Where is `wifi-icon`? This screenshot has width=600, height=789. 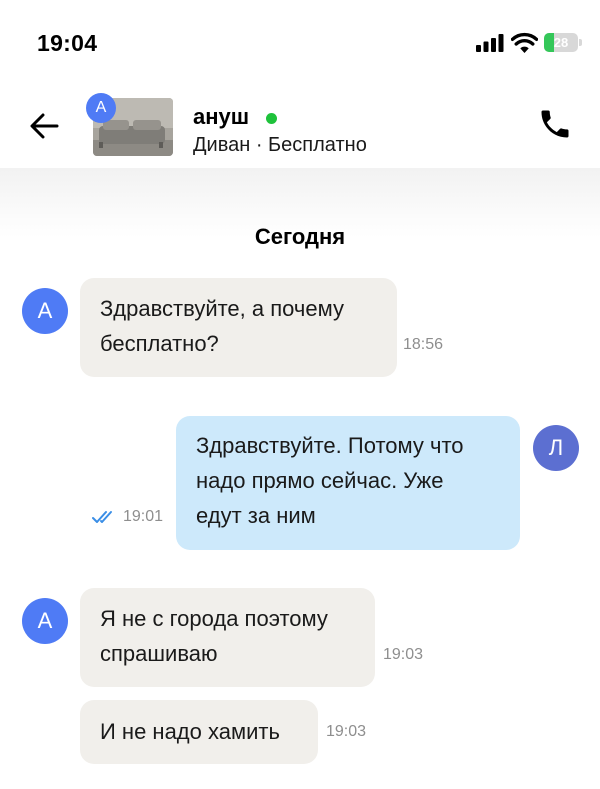
wifi-icon is located at coordinates (524, 42).